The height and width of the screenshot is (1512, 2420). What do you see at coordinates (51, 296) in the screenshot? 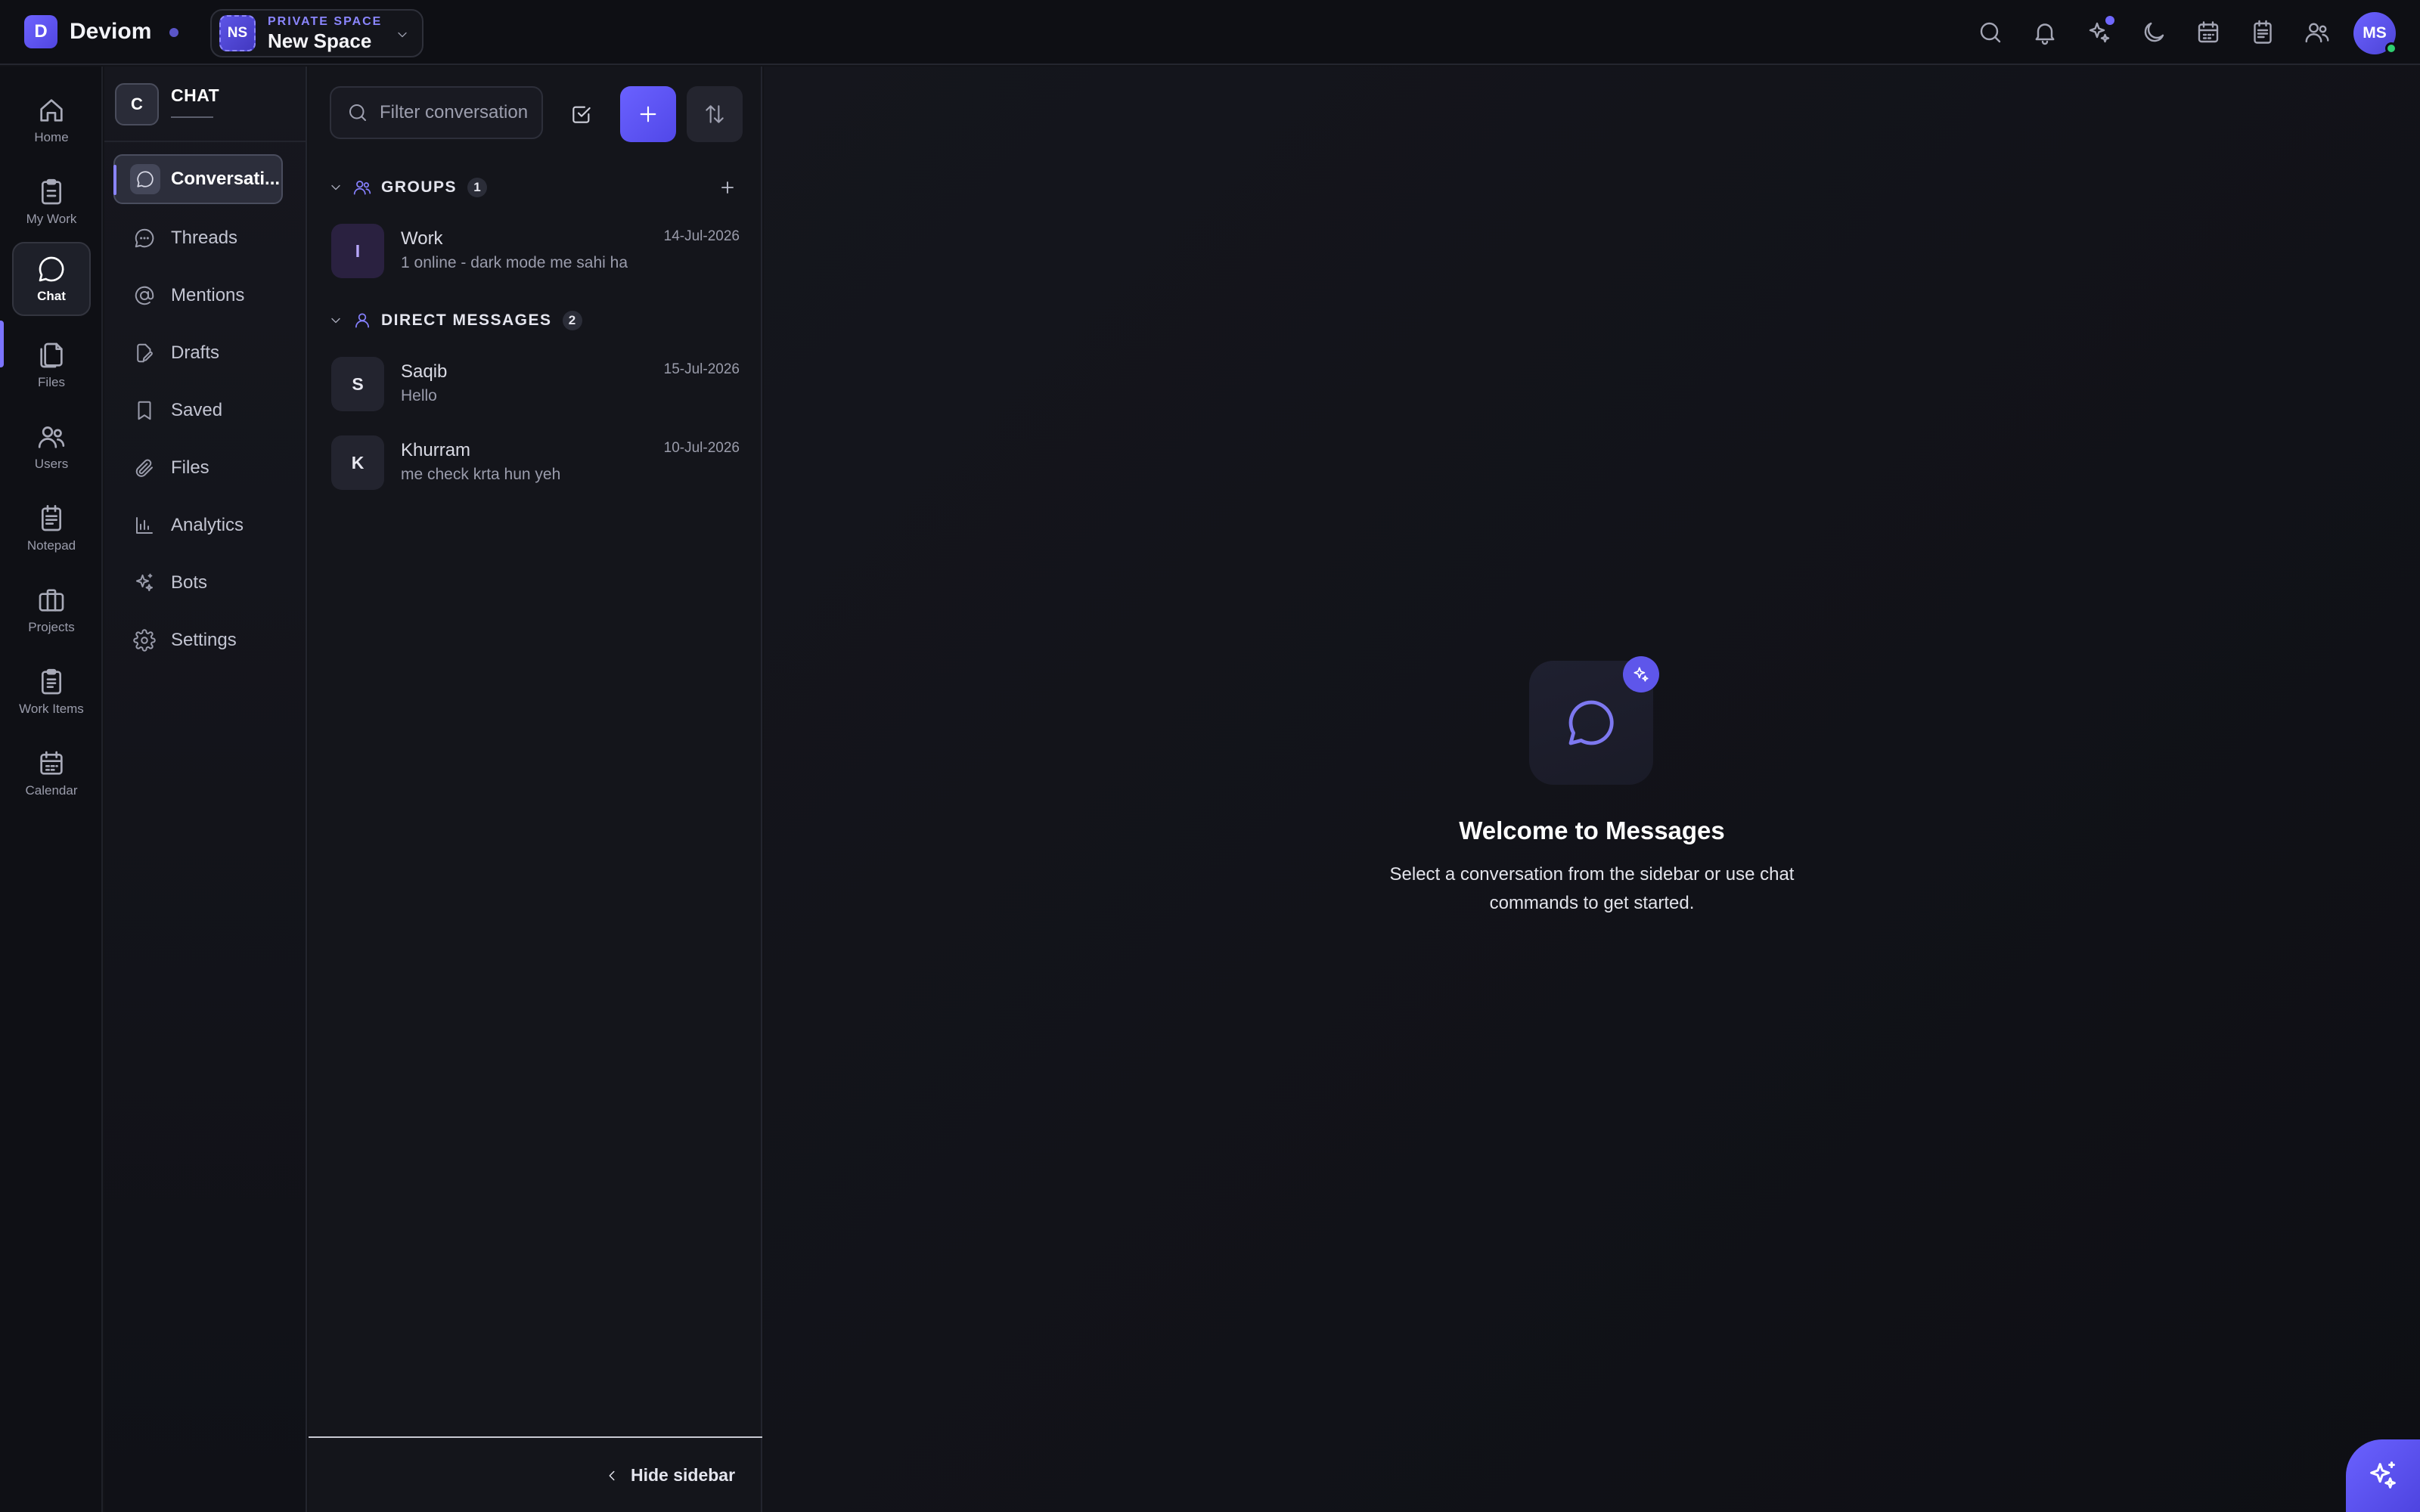
I see `rail-label: Chat` at bounding box center [51, 296].